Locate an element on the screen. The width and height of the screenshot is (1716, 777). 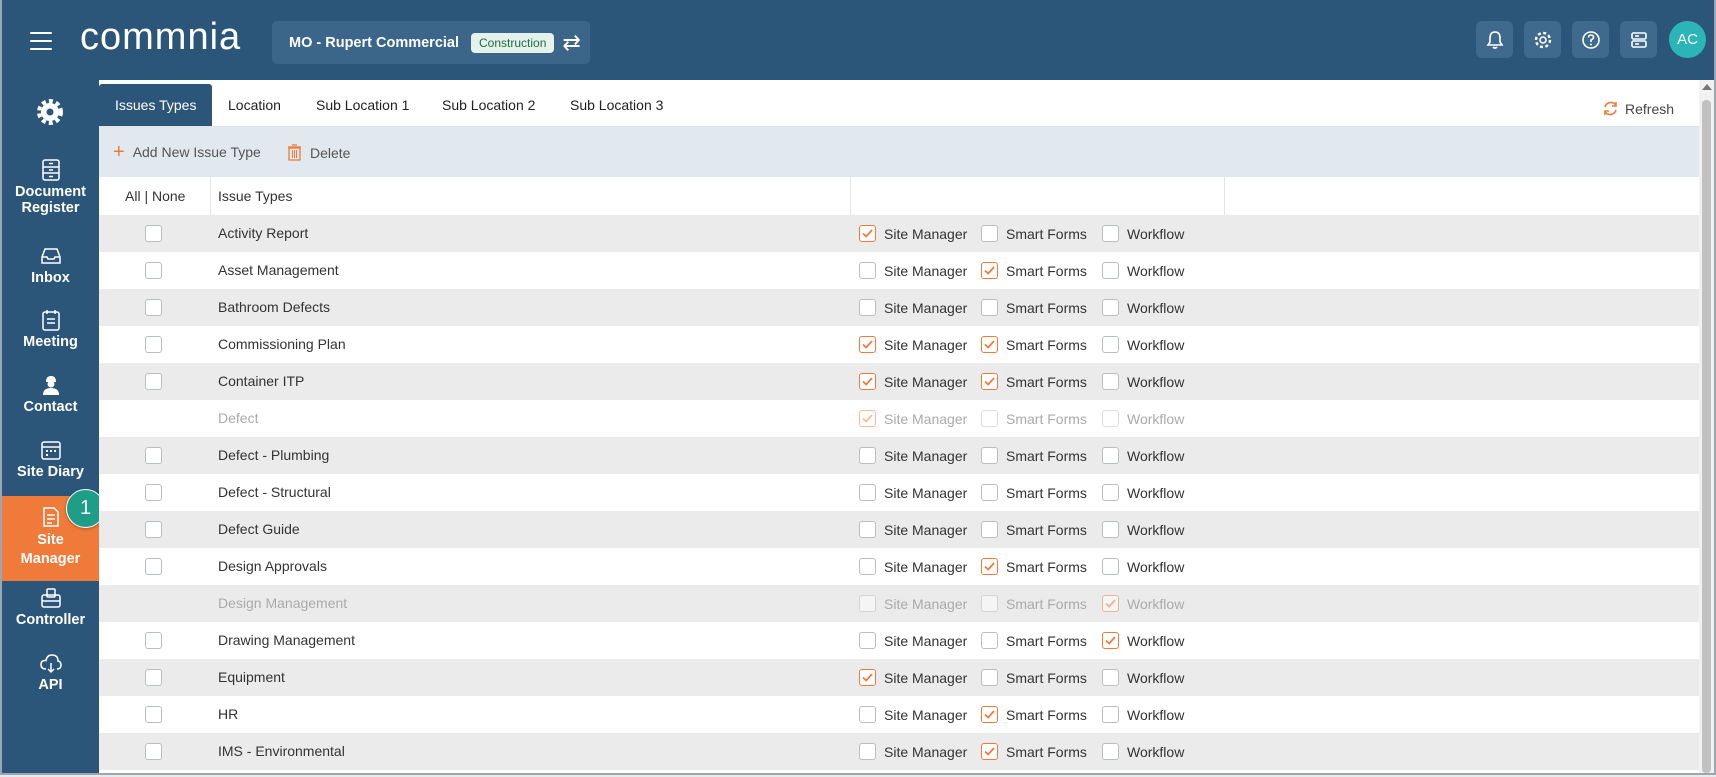
sidebar-item-meeting: Meeting is located at coordinates (50, 329).